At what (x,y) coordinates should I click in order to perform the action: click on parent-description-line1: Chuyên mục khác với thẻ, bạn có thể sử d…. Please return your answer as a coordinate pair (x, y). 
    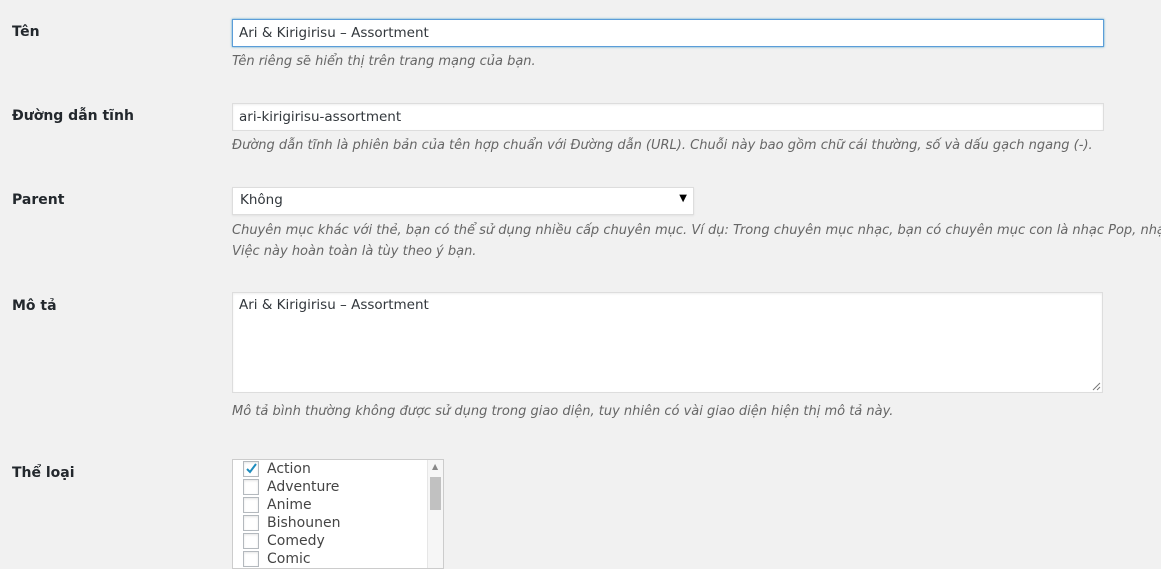
    Looking at the image, I should click on (696, 230).